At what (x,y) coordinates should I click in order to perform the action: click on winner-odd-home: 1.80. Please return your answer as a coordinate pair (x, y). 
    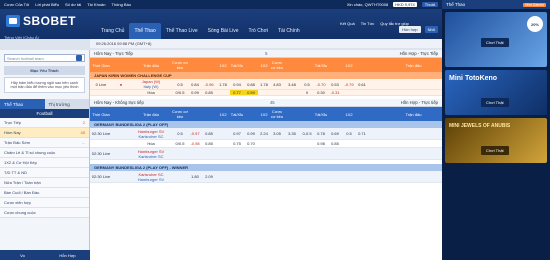
    Looking at the image, I should click on (195, 176).